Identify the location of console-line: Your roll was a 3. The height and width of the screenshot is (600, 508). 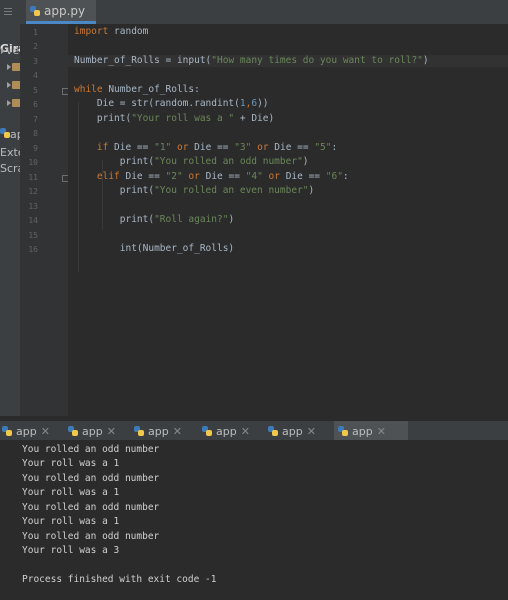
(71, 550).